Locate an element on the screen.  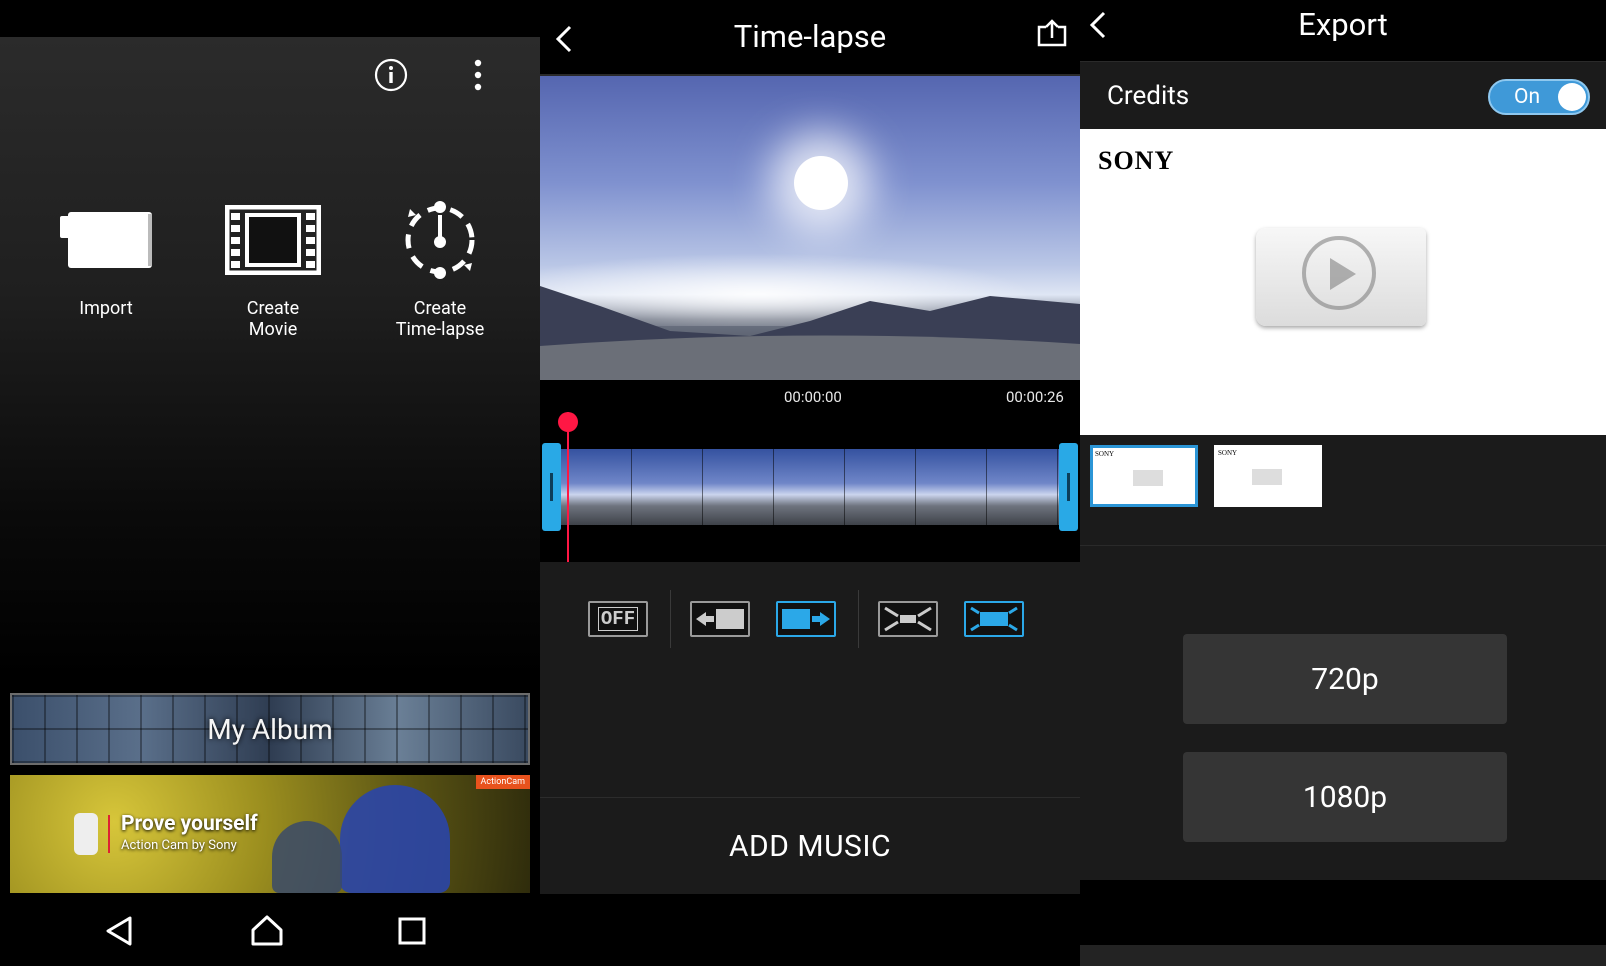
action-cam-icon is located at coordinates (86, 834).